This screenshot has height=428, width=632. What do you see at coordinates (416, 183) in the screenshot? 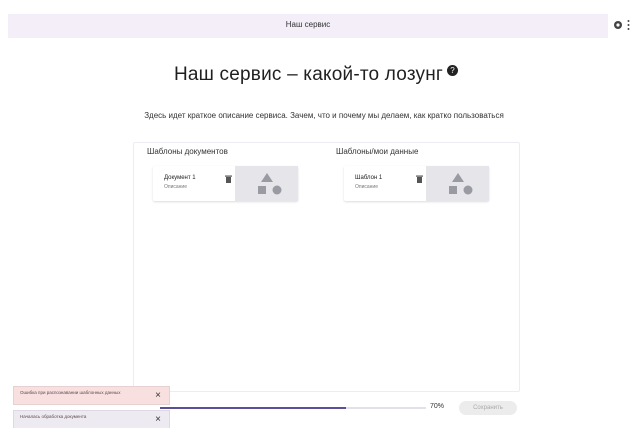
I see `data-template-card: Шаблон 1 Описание` at bounding box center [416, 183].